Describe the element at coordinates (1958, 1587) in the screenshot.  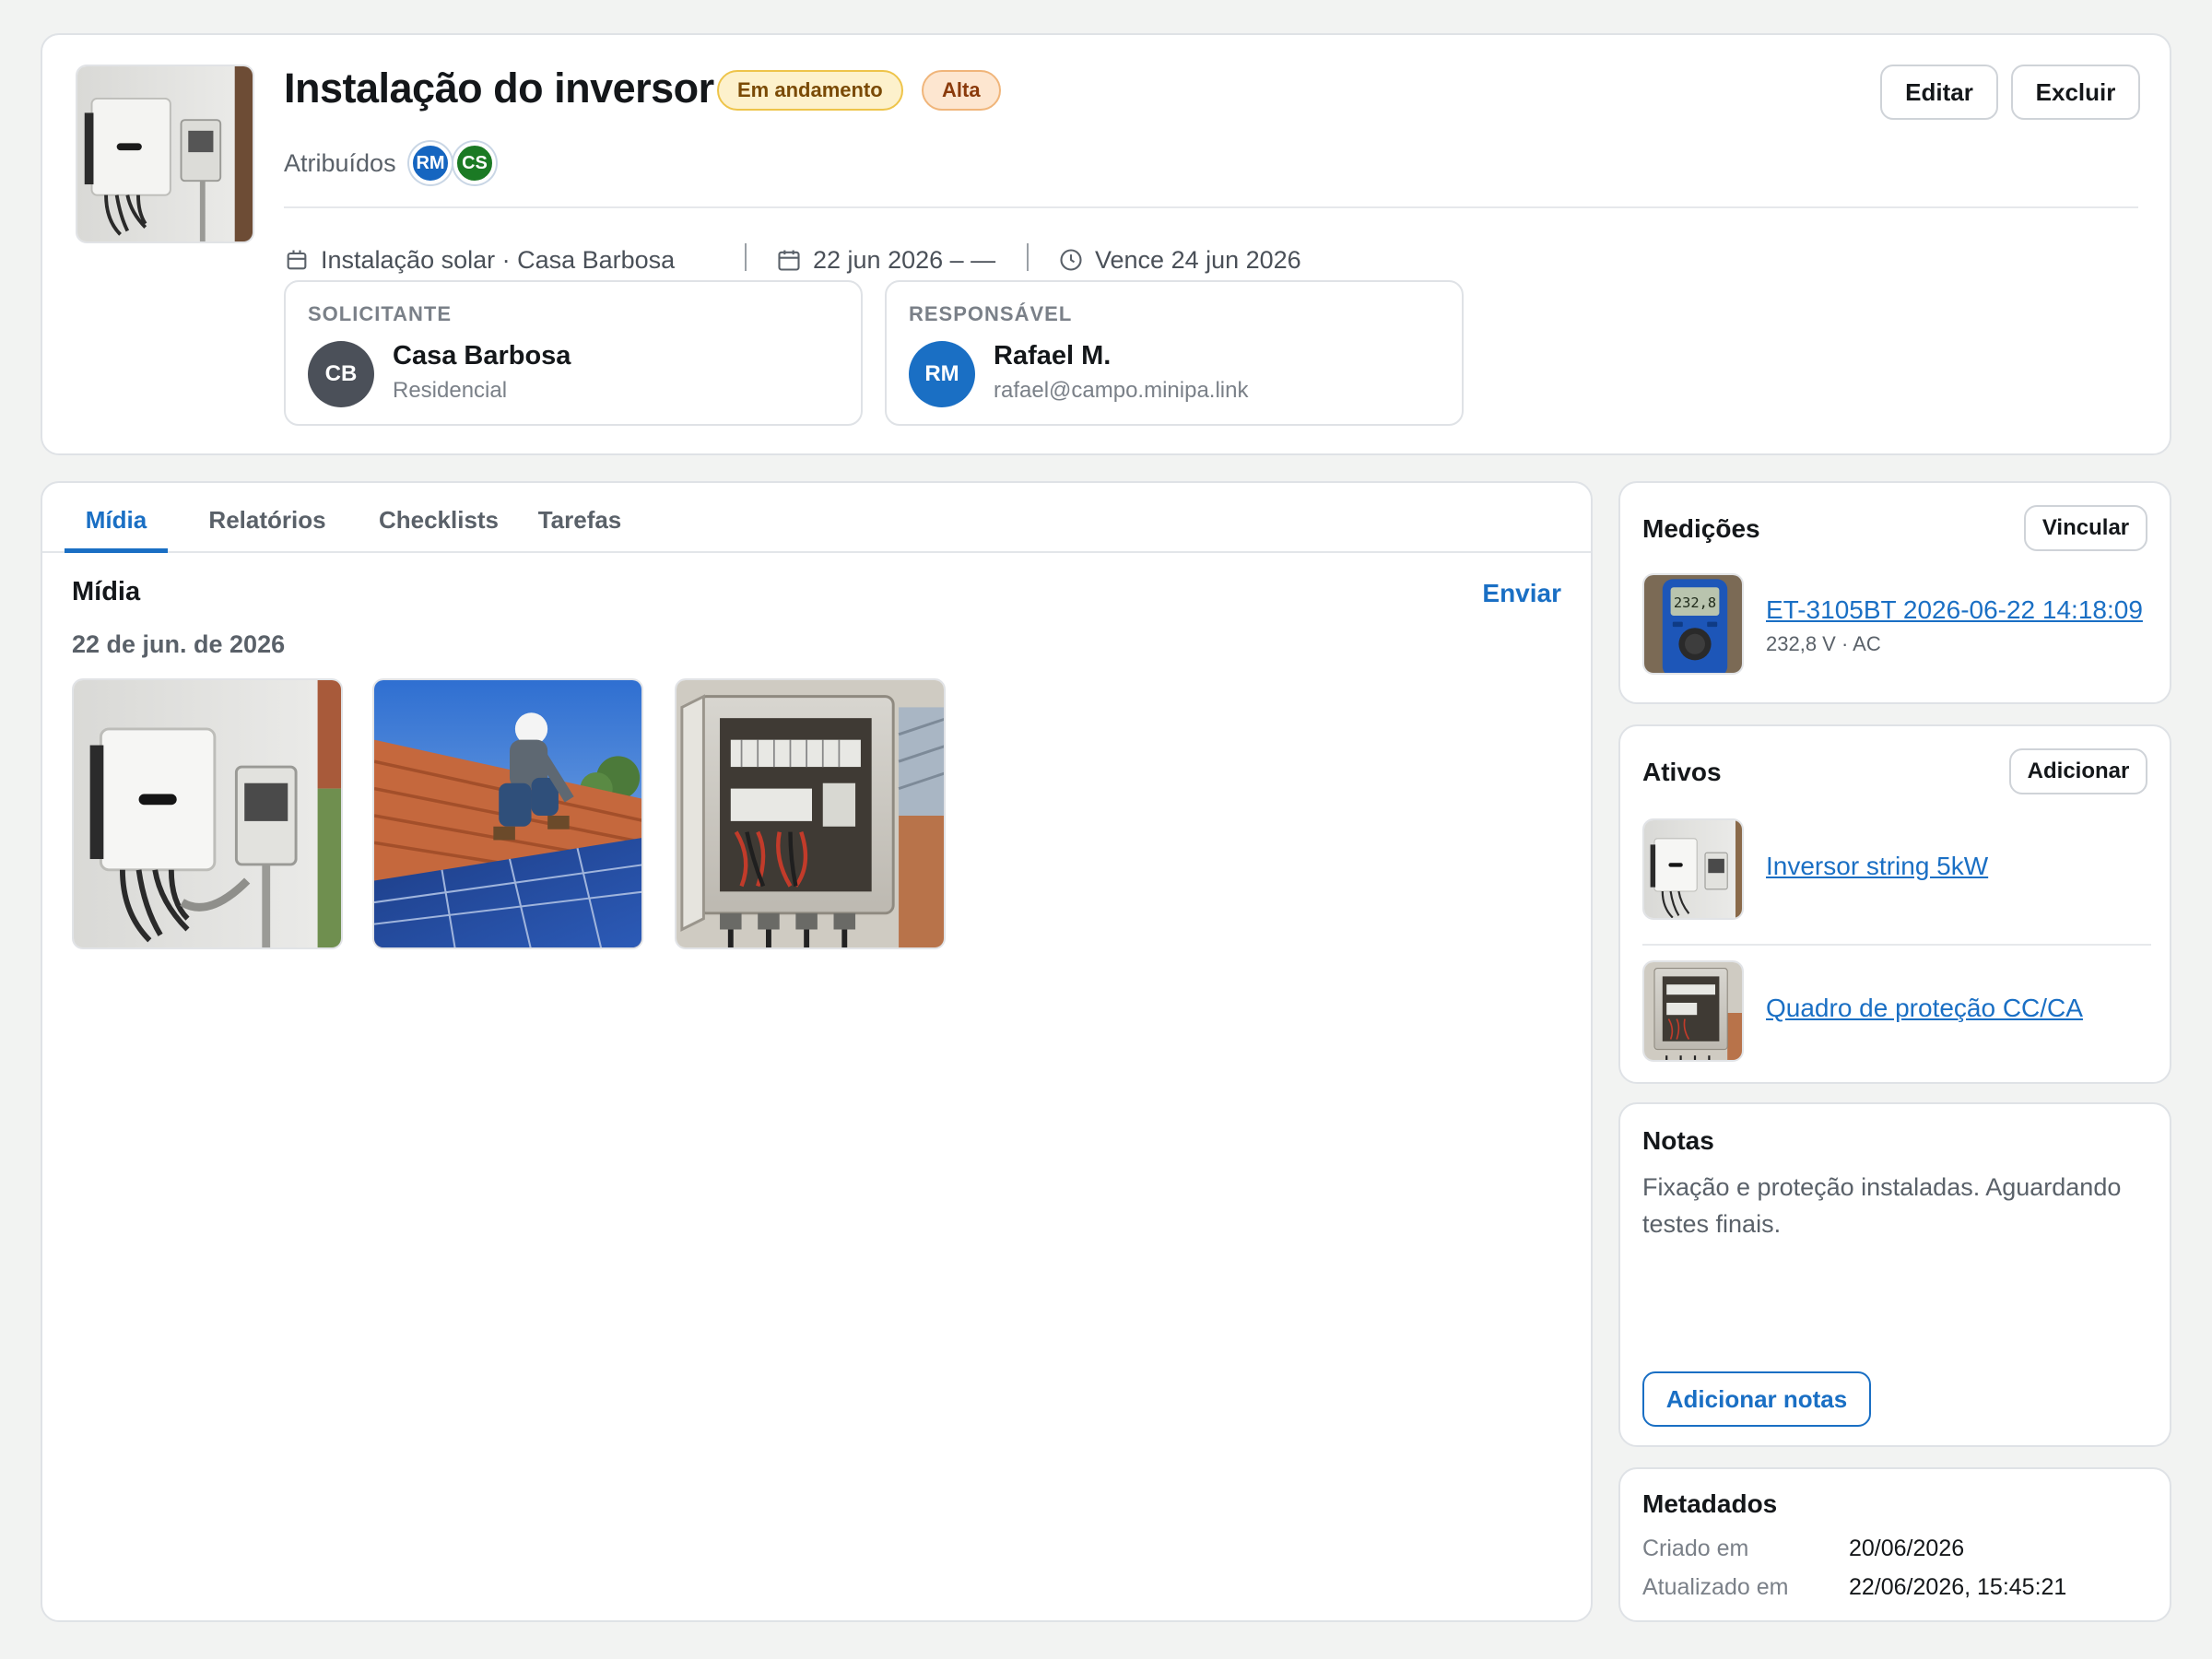
I see `updated-value: 22/06/2026, 15:45:21` at that location.